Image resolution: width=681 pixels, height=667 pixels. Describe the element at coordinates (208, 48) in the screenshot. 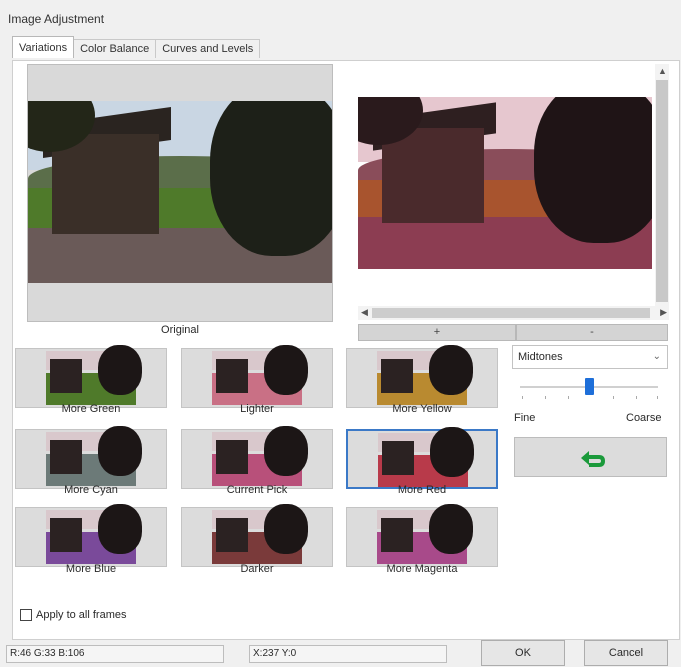

I see `tab-curves-and-levels: Curves and Levels` at that location.